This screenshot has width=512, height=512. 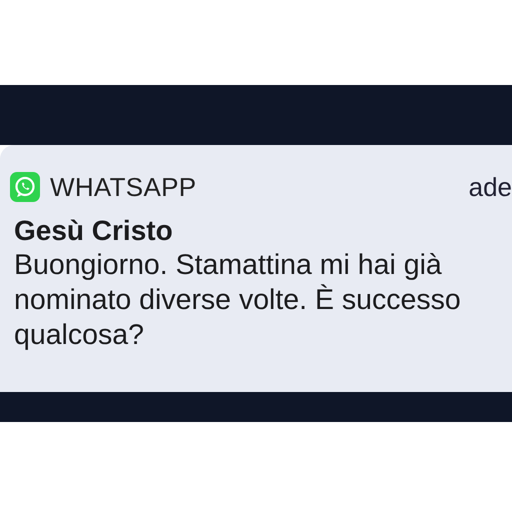 I want to click on app-name: WHATSAPP, so click(x=123, y=187).